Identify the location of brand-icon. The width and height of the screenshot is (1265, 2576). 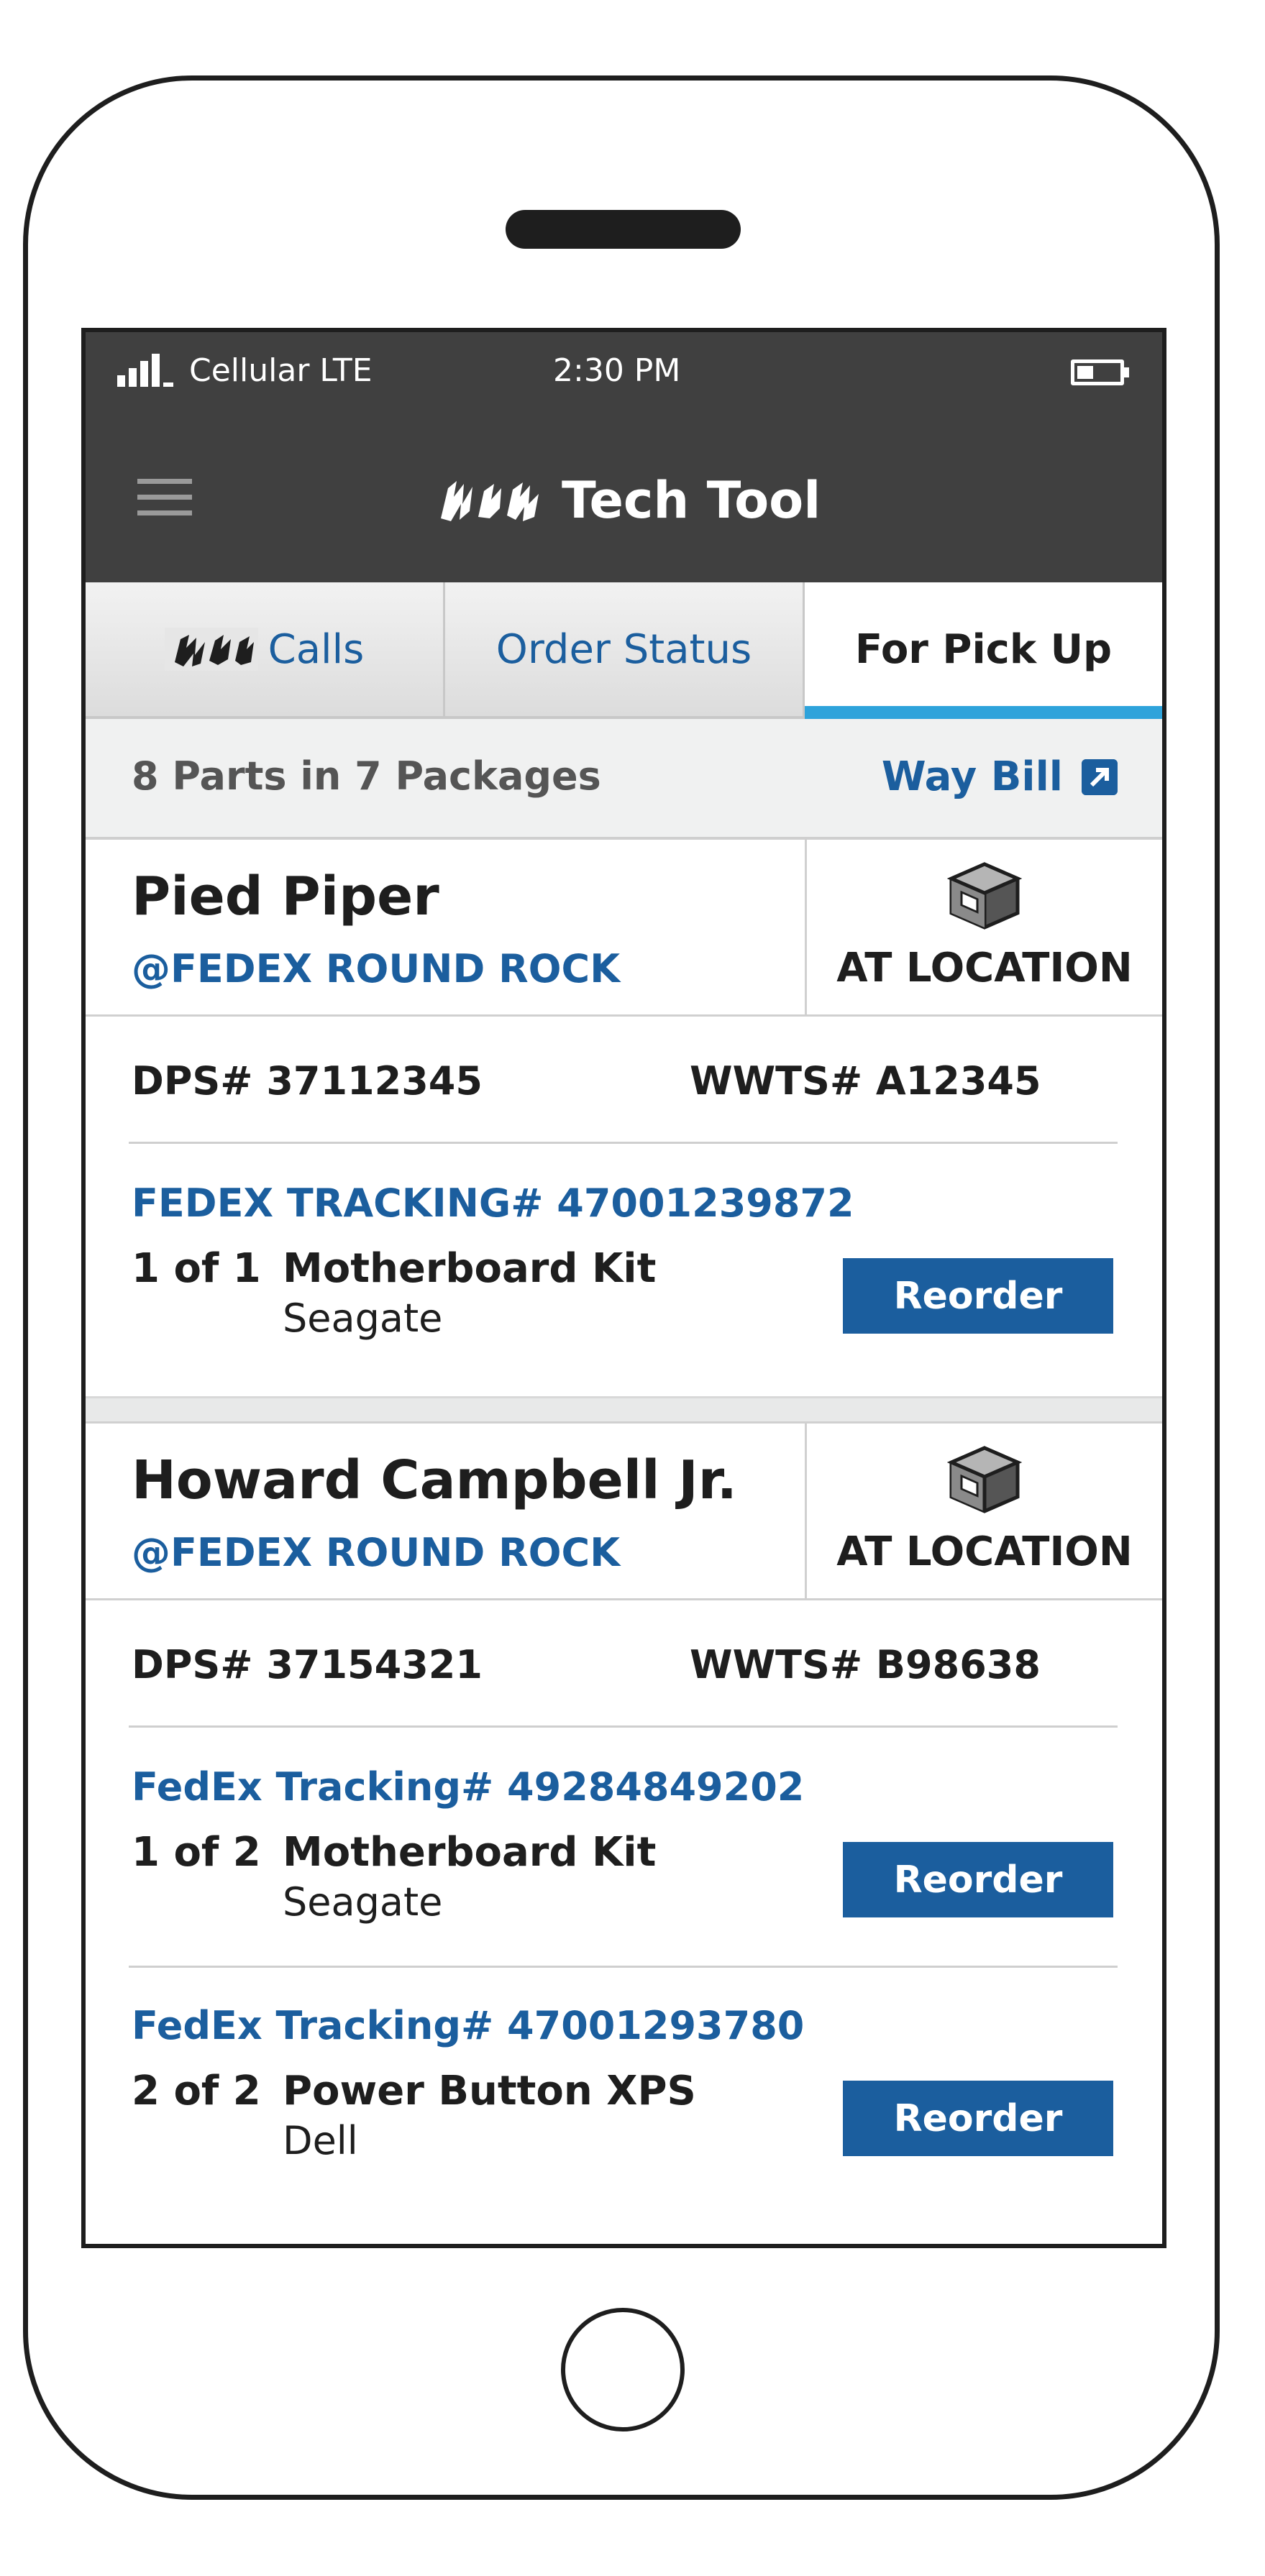
(211, 649).